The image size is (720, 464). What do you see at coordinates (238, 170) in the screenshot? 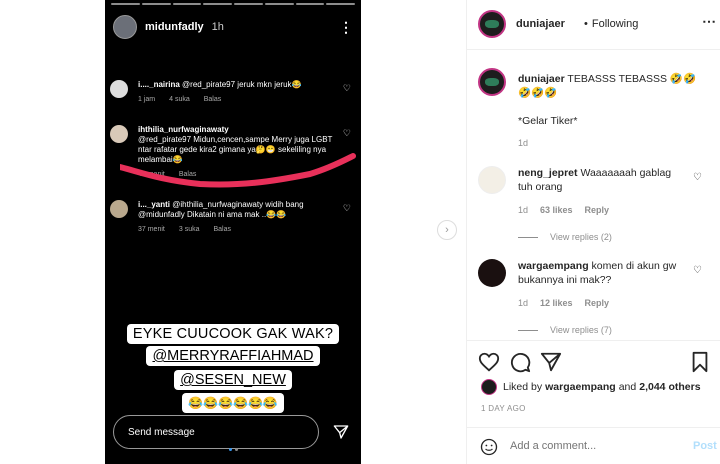
I see `red-scribble` at bounding box center [238, 170].